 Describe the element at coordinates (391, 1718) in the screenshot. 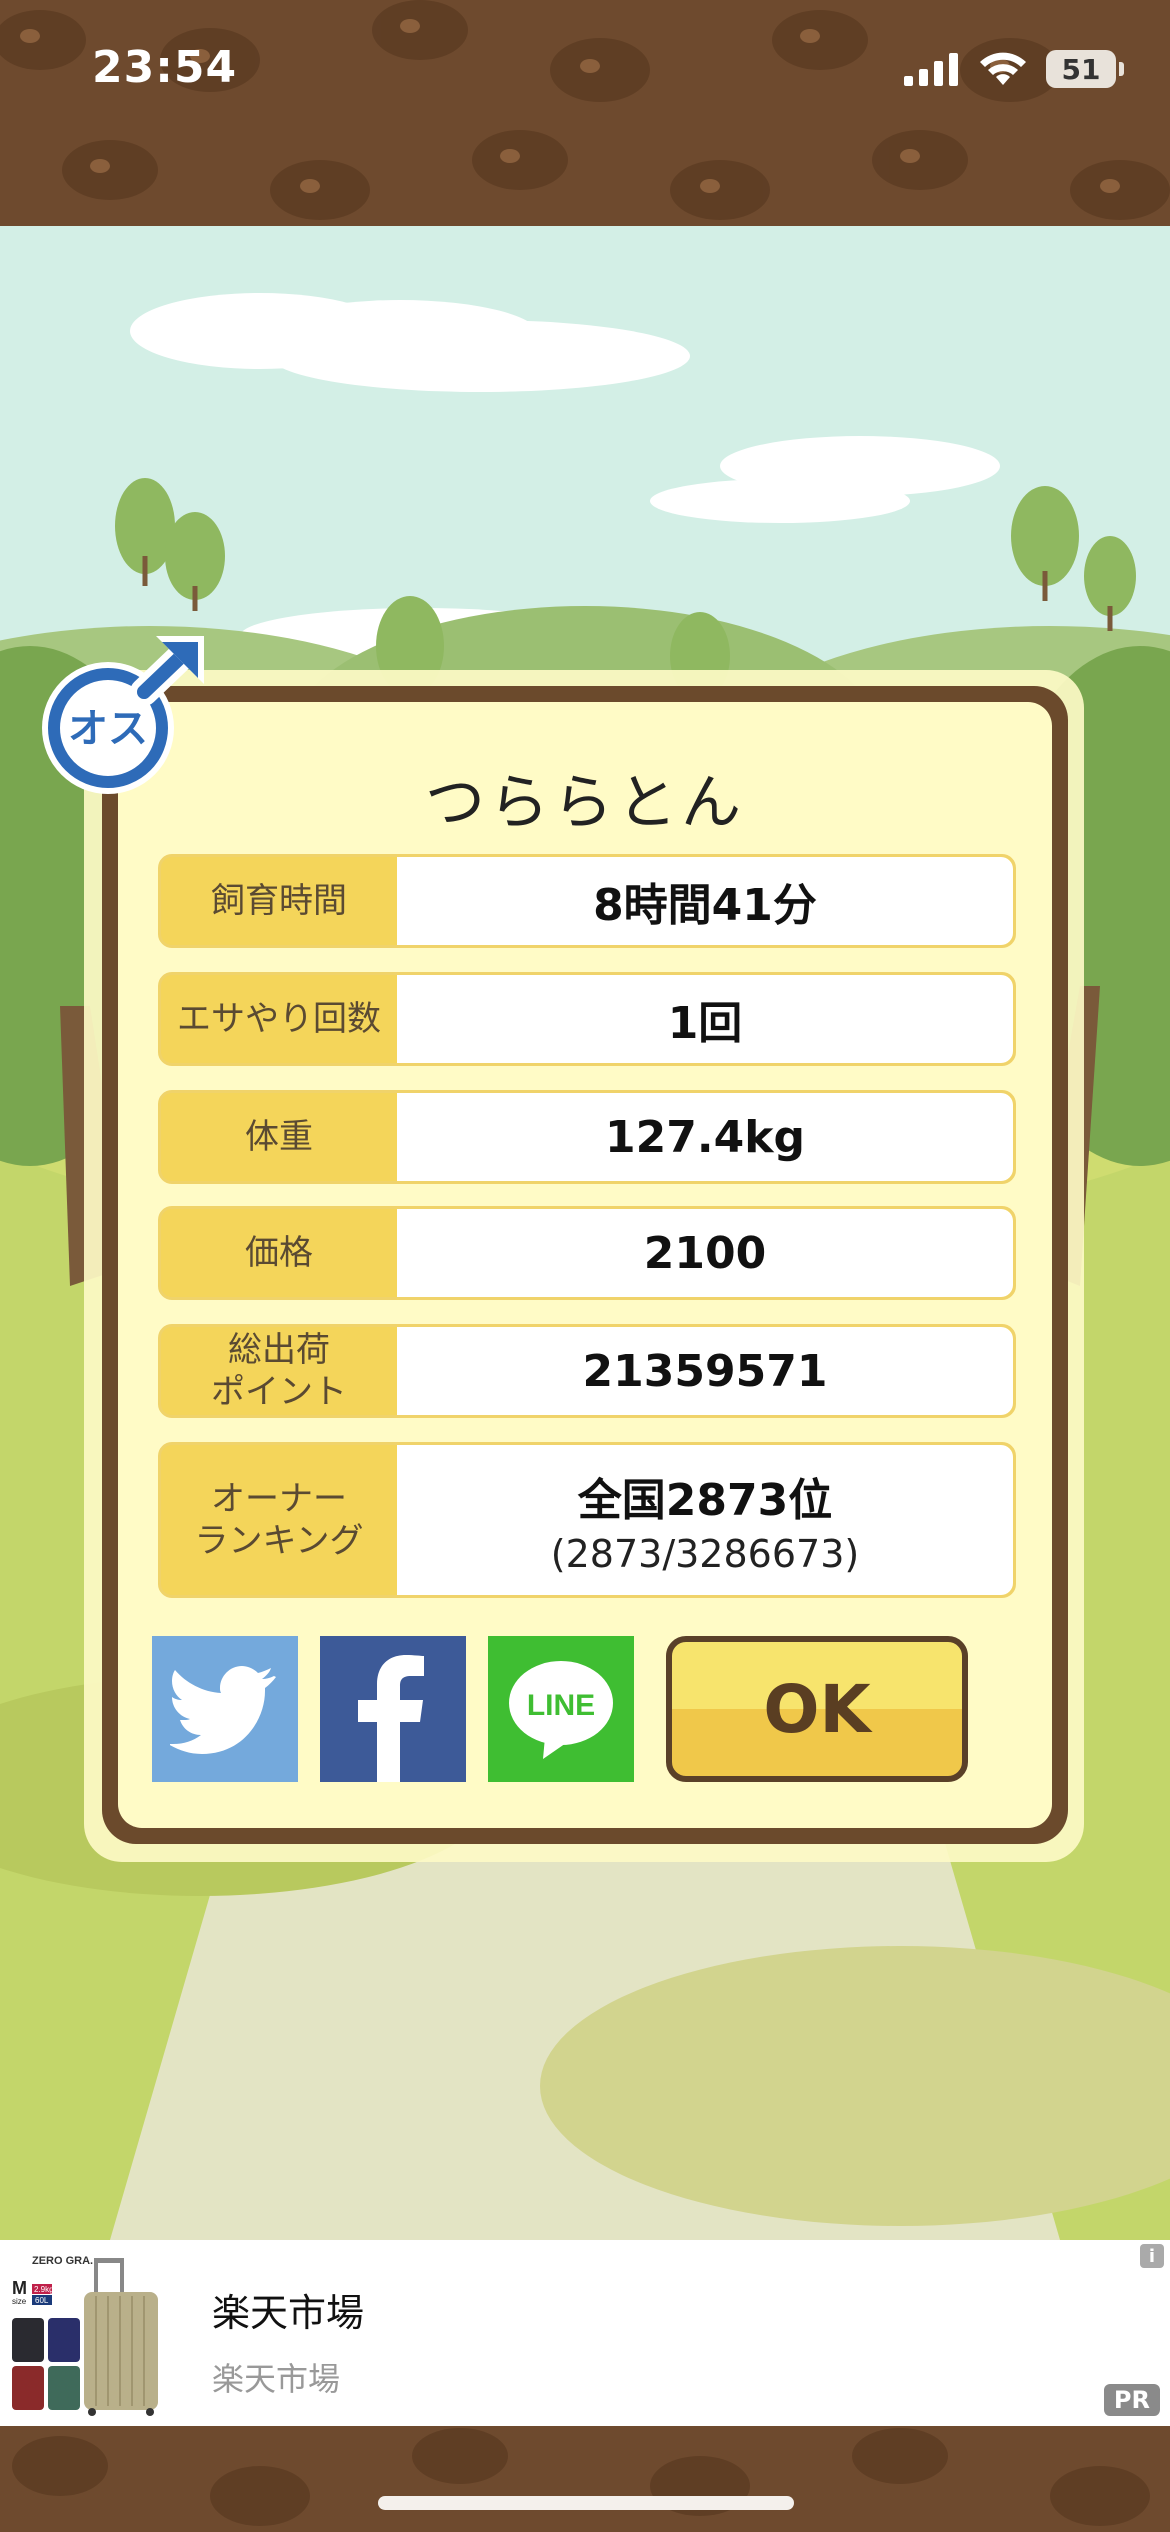

I see `facebook-f-icon` at that location.